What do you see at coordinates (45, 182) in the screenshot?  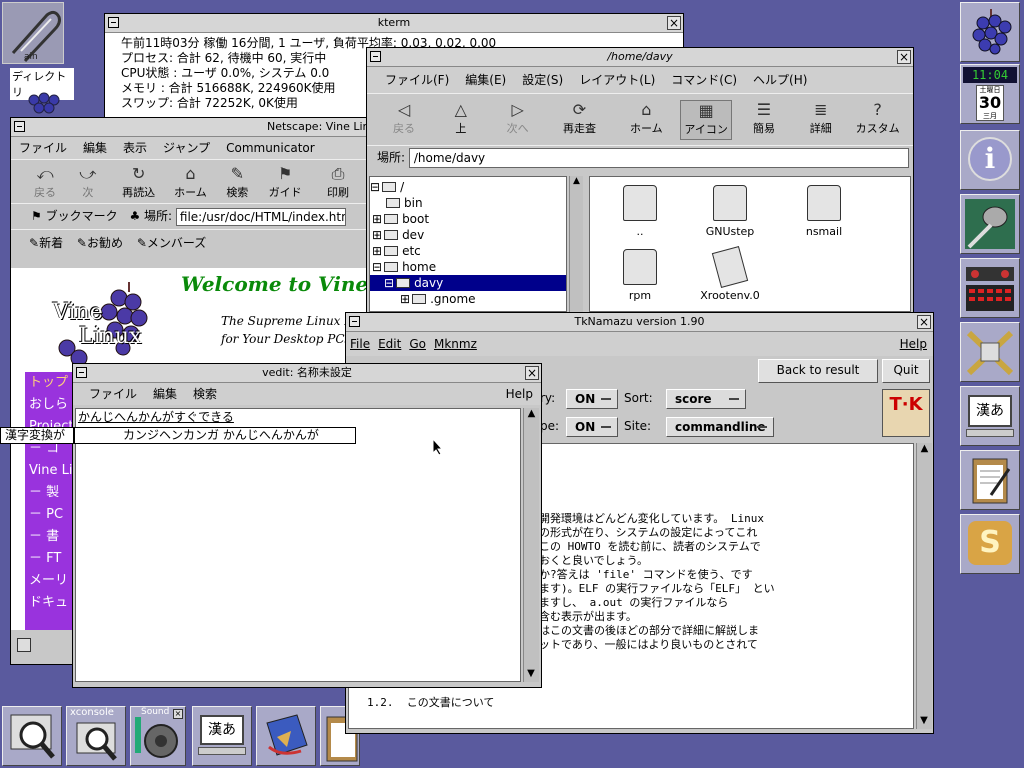 I see `back-button: ⤺ 戻る` at bounding box center [45, 182].